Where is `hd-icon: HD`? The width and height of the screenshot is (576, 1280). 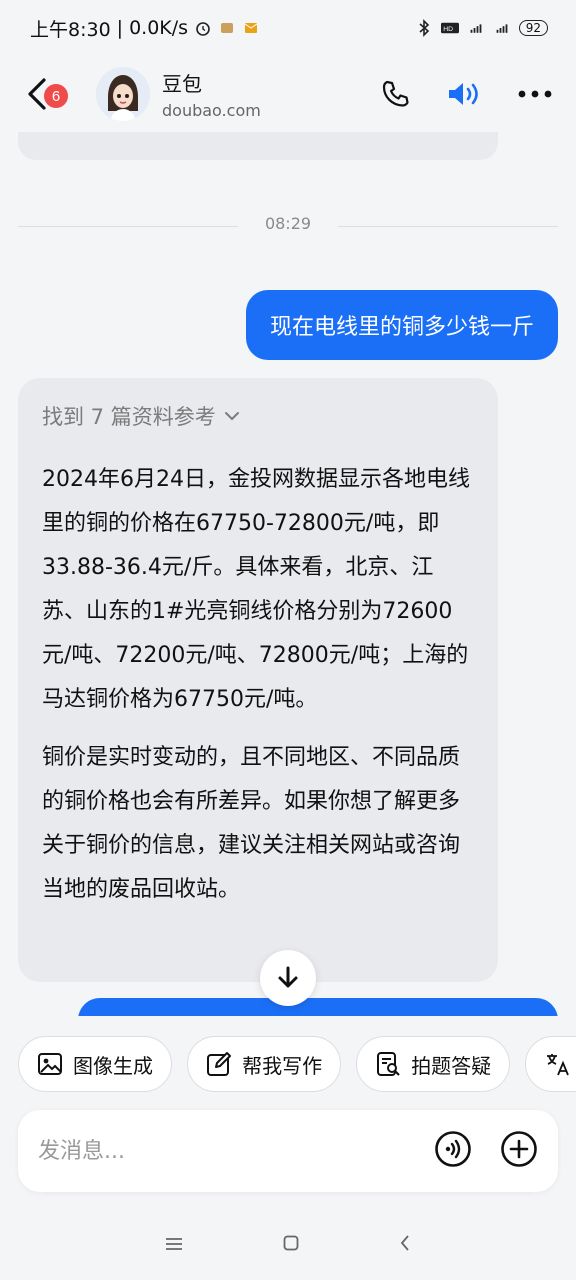
hd-icon: HD is located at coordinates (449, 28).